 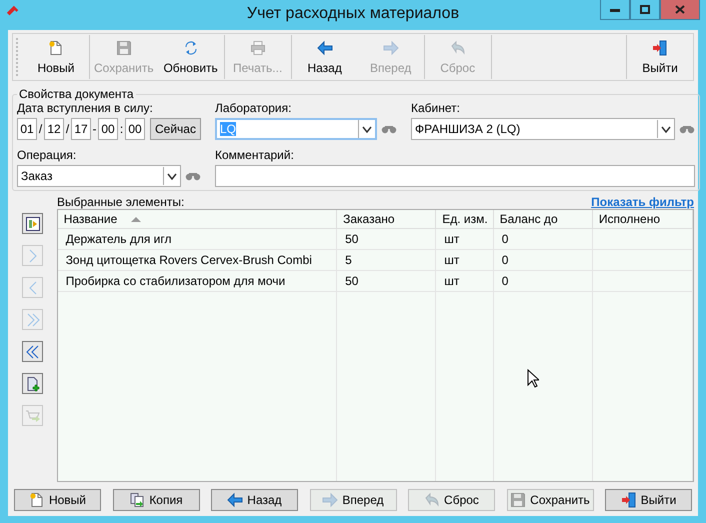 I want to click on column-header: Исполнено, so click(x=642, y=219).